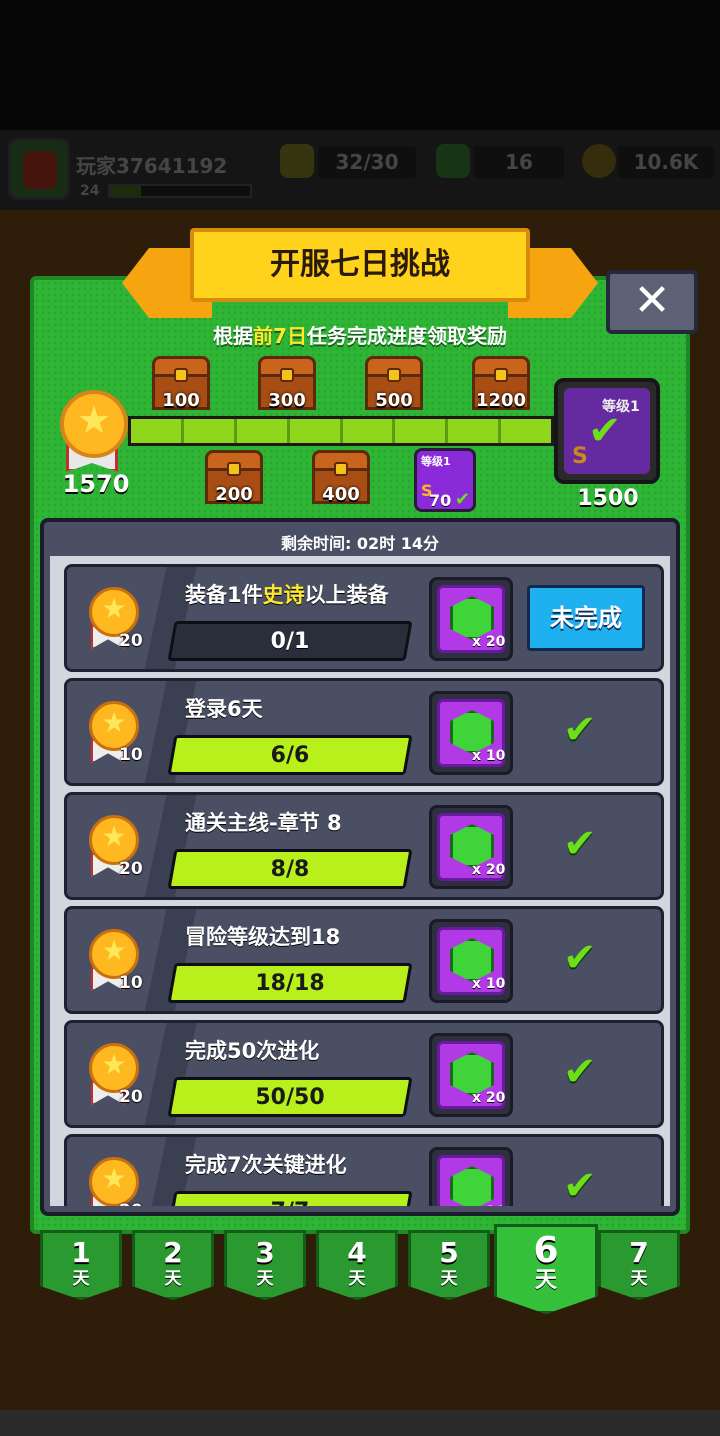  Describe the element at coordinates (224, 595) in the screenshot. I see `task-name-text: 装备1件` at that location.